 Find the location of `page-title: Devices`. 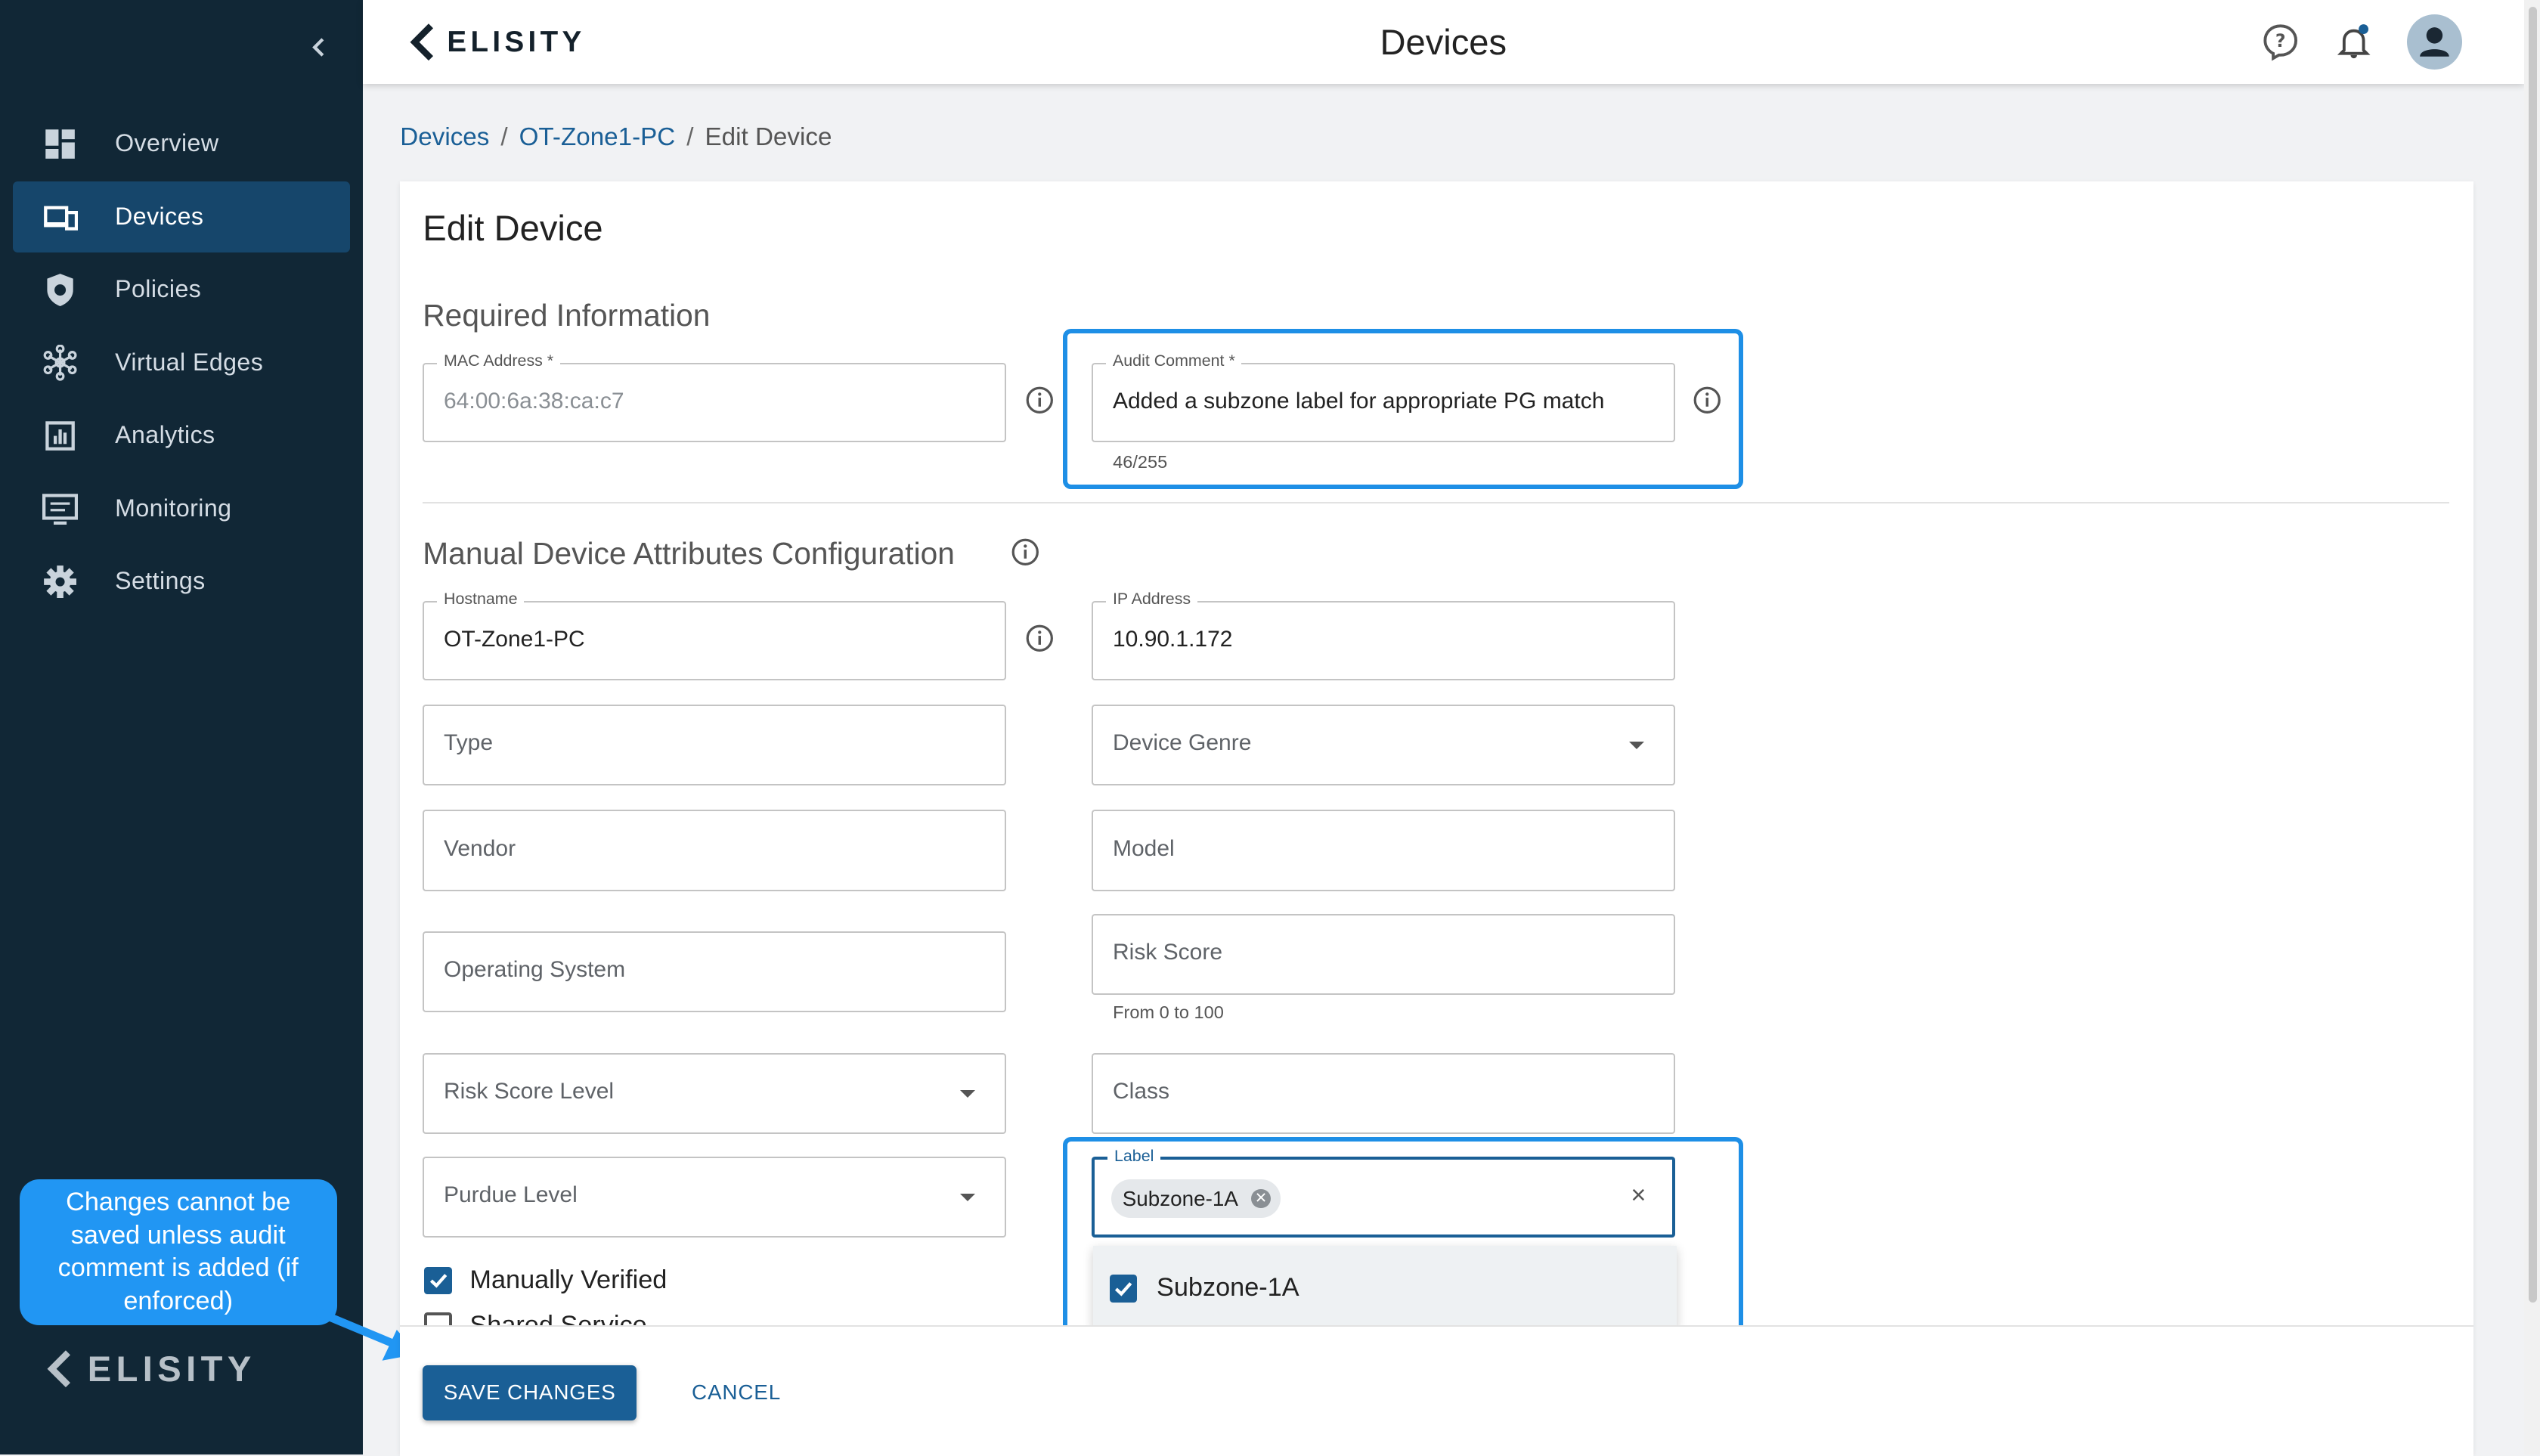

page-title: Devices is located at coordinates (1443, 41).